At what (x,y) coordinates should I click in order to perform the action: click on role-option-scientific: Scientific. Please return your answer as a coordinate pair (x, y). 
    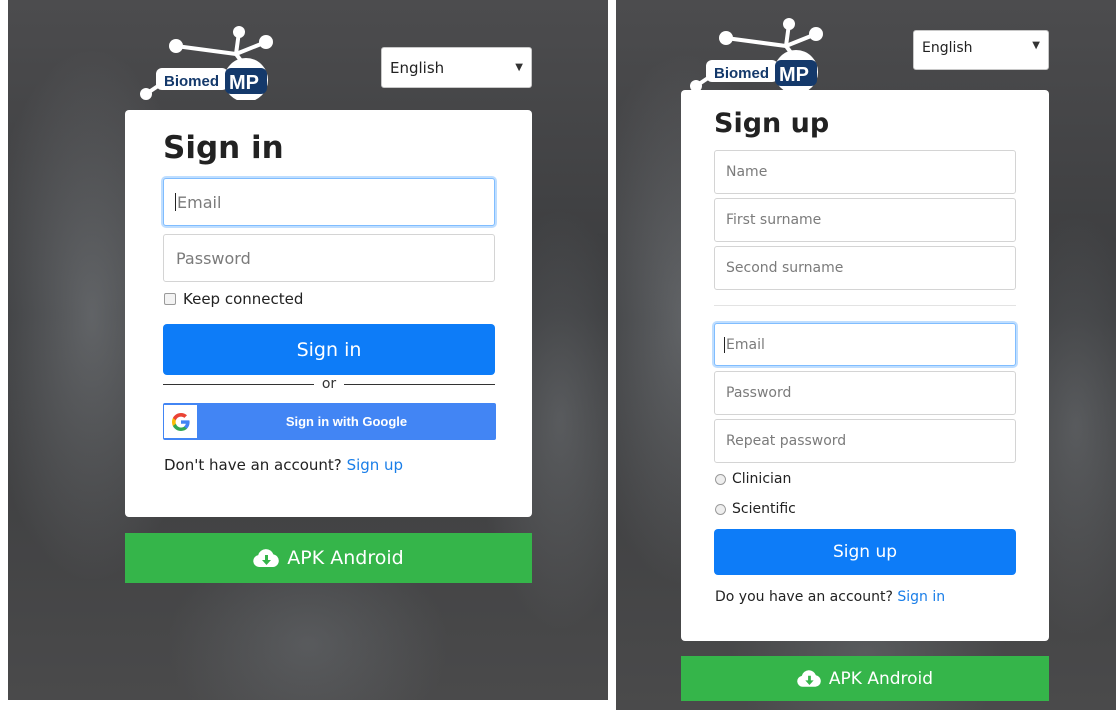
    Looking at the image, I should click on (755, 509).